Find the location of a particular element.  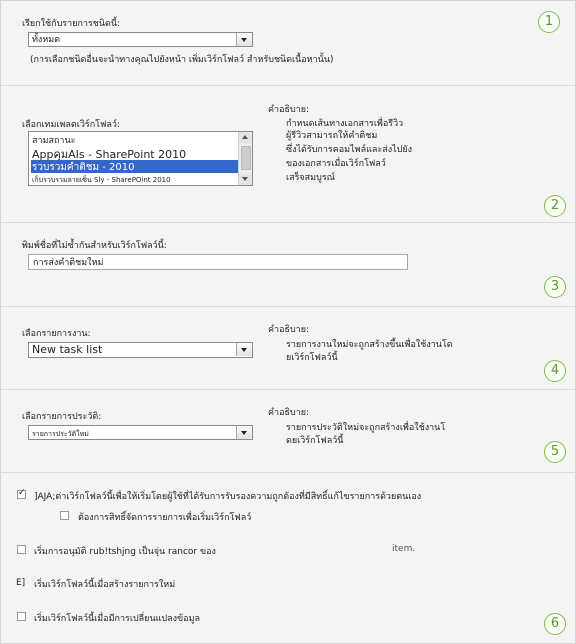

task-list-description-title: คำอธิบาย: is located at coordinates (289, 330).